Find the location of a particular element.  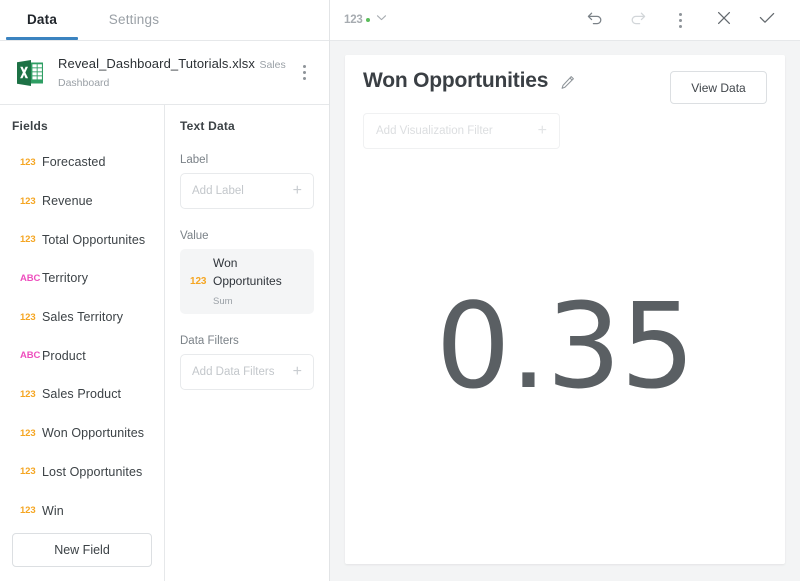

field-item: 123 Sales Territory is located at coordinates (92, 317).